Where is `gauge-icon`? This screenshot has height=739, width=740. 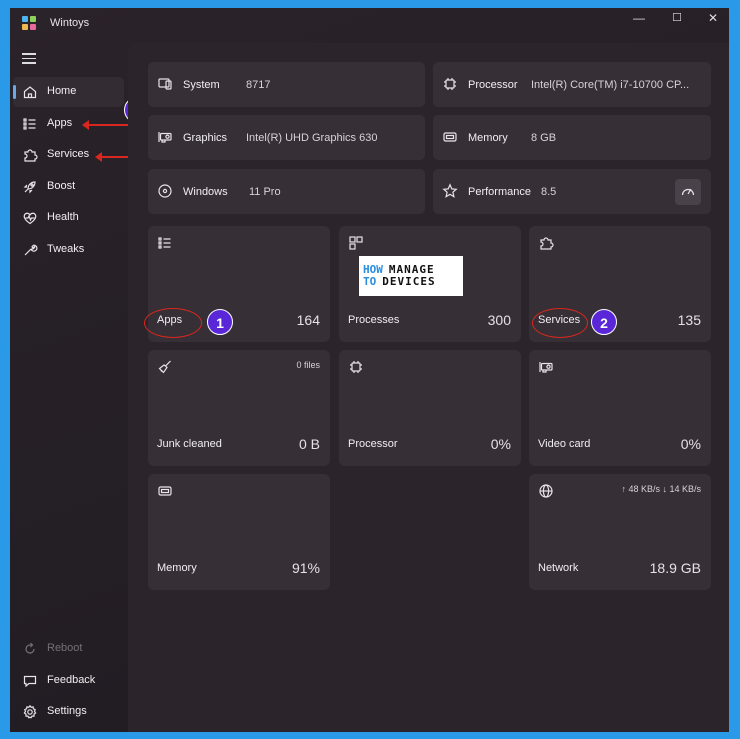
gauge-icon is located at coordinates (688, 192).